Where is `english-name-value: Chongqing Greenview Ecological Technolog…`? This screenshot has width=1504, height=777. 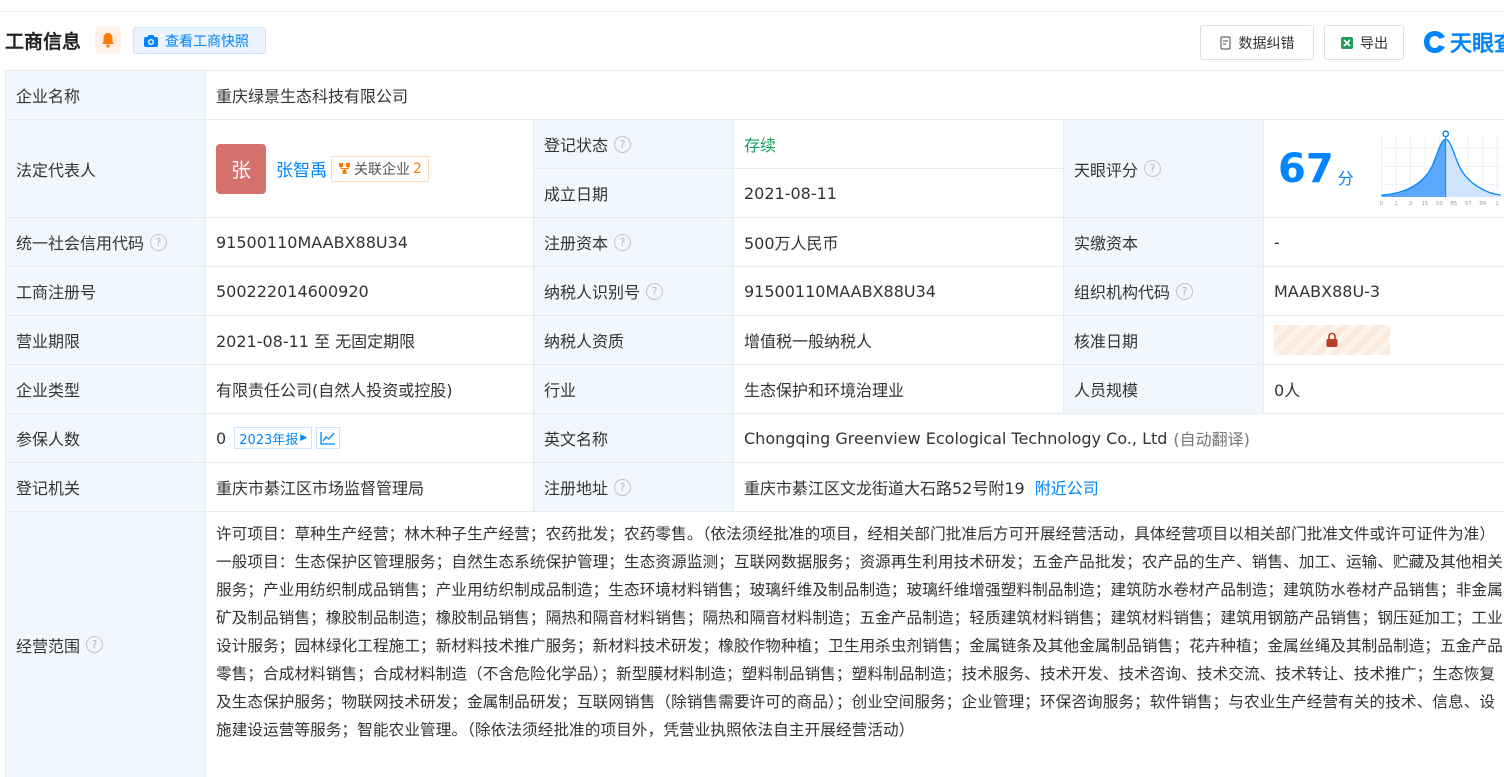
english-name-value: Chongqing Greenview Ecological Technolog… is located at coordinates (956, 438).